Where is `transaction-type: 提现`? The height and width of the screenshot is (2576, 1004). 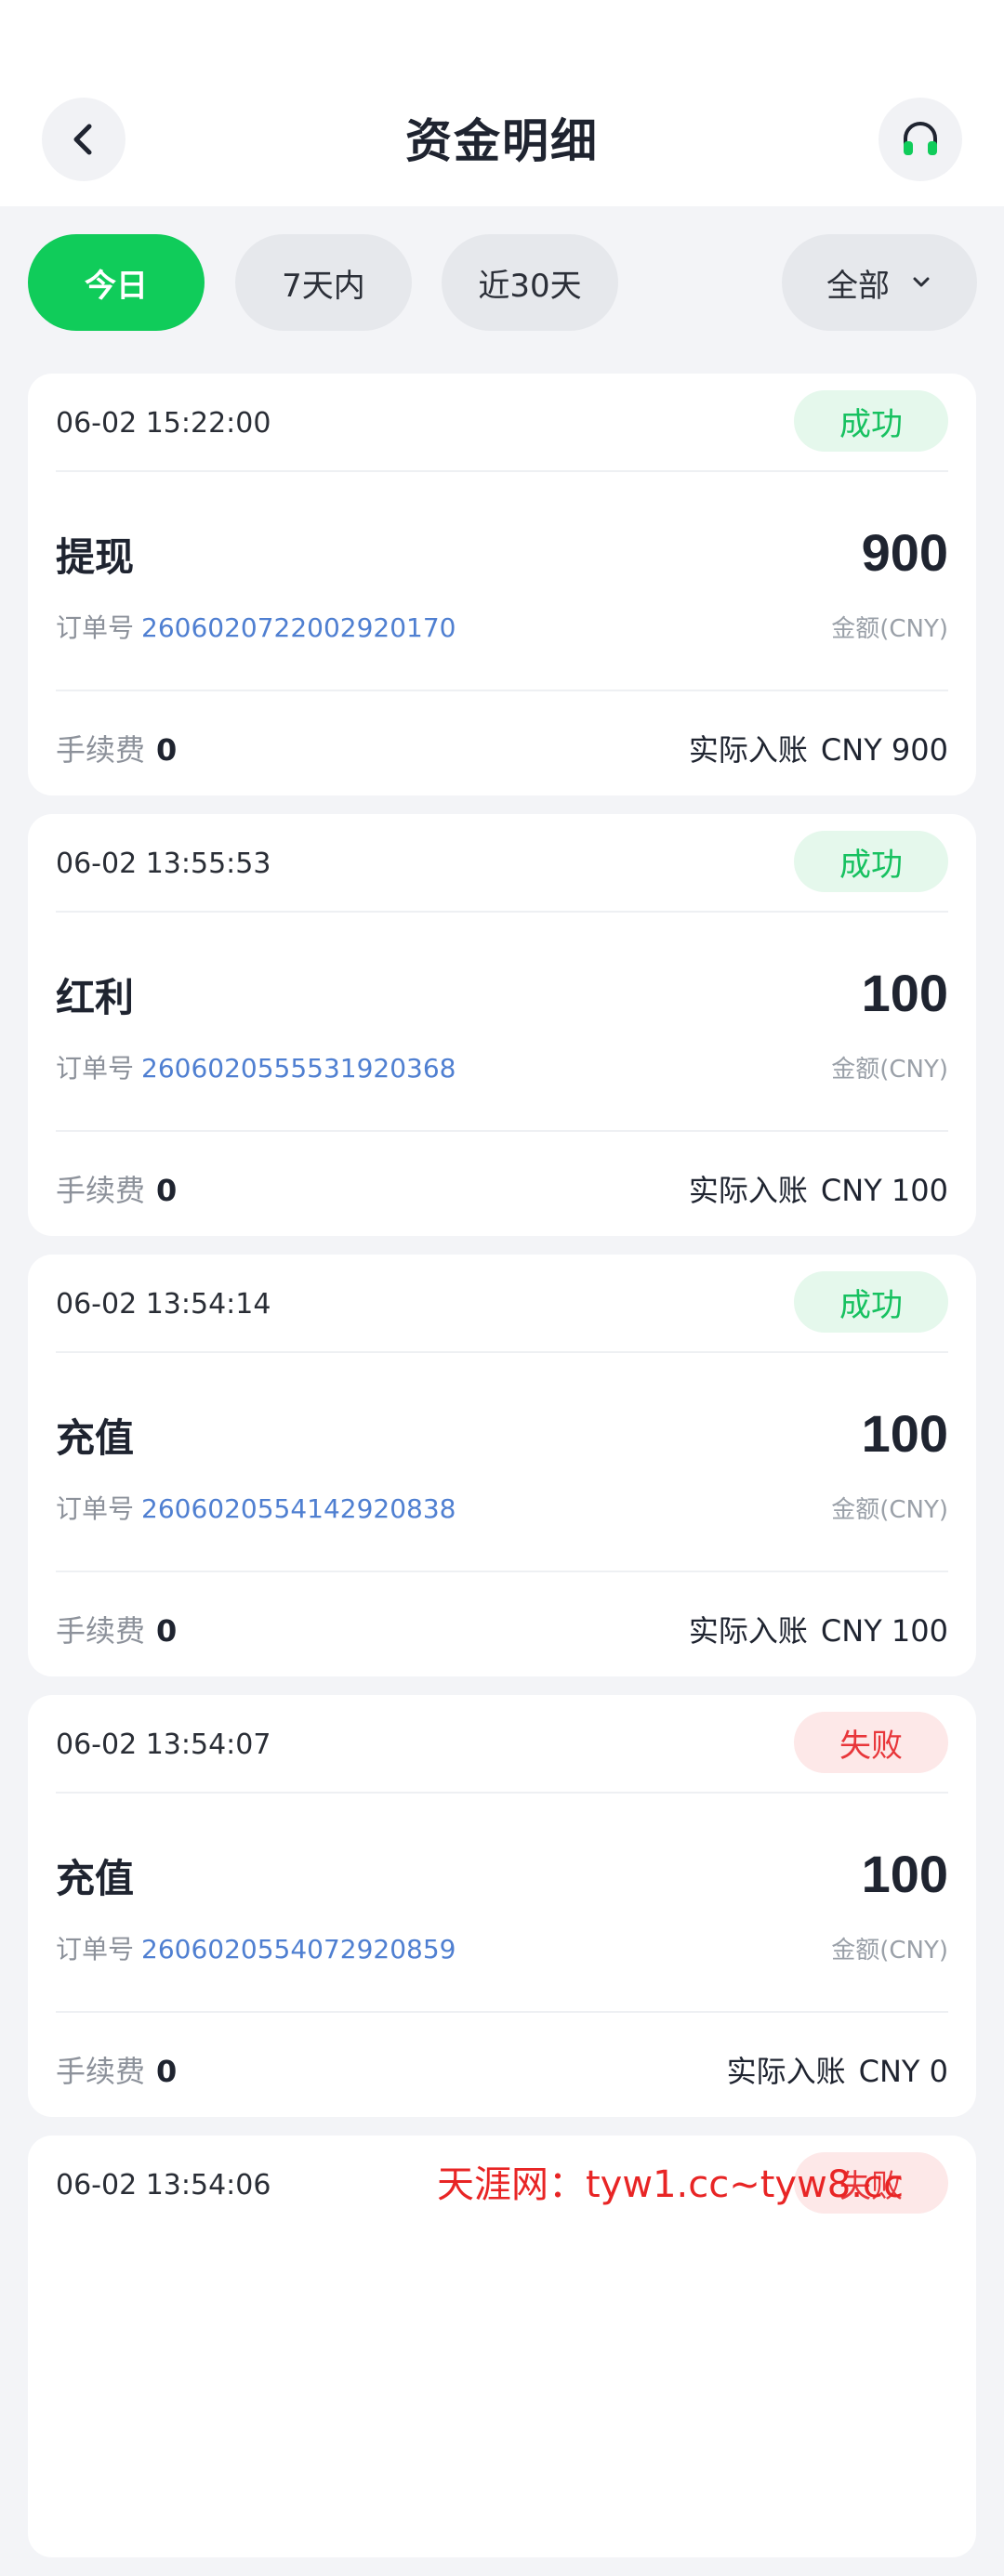
transaction-type: 提现 is located at coordinates (95, 557).